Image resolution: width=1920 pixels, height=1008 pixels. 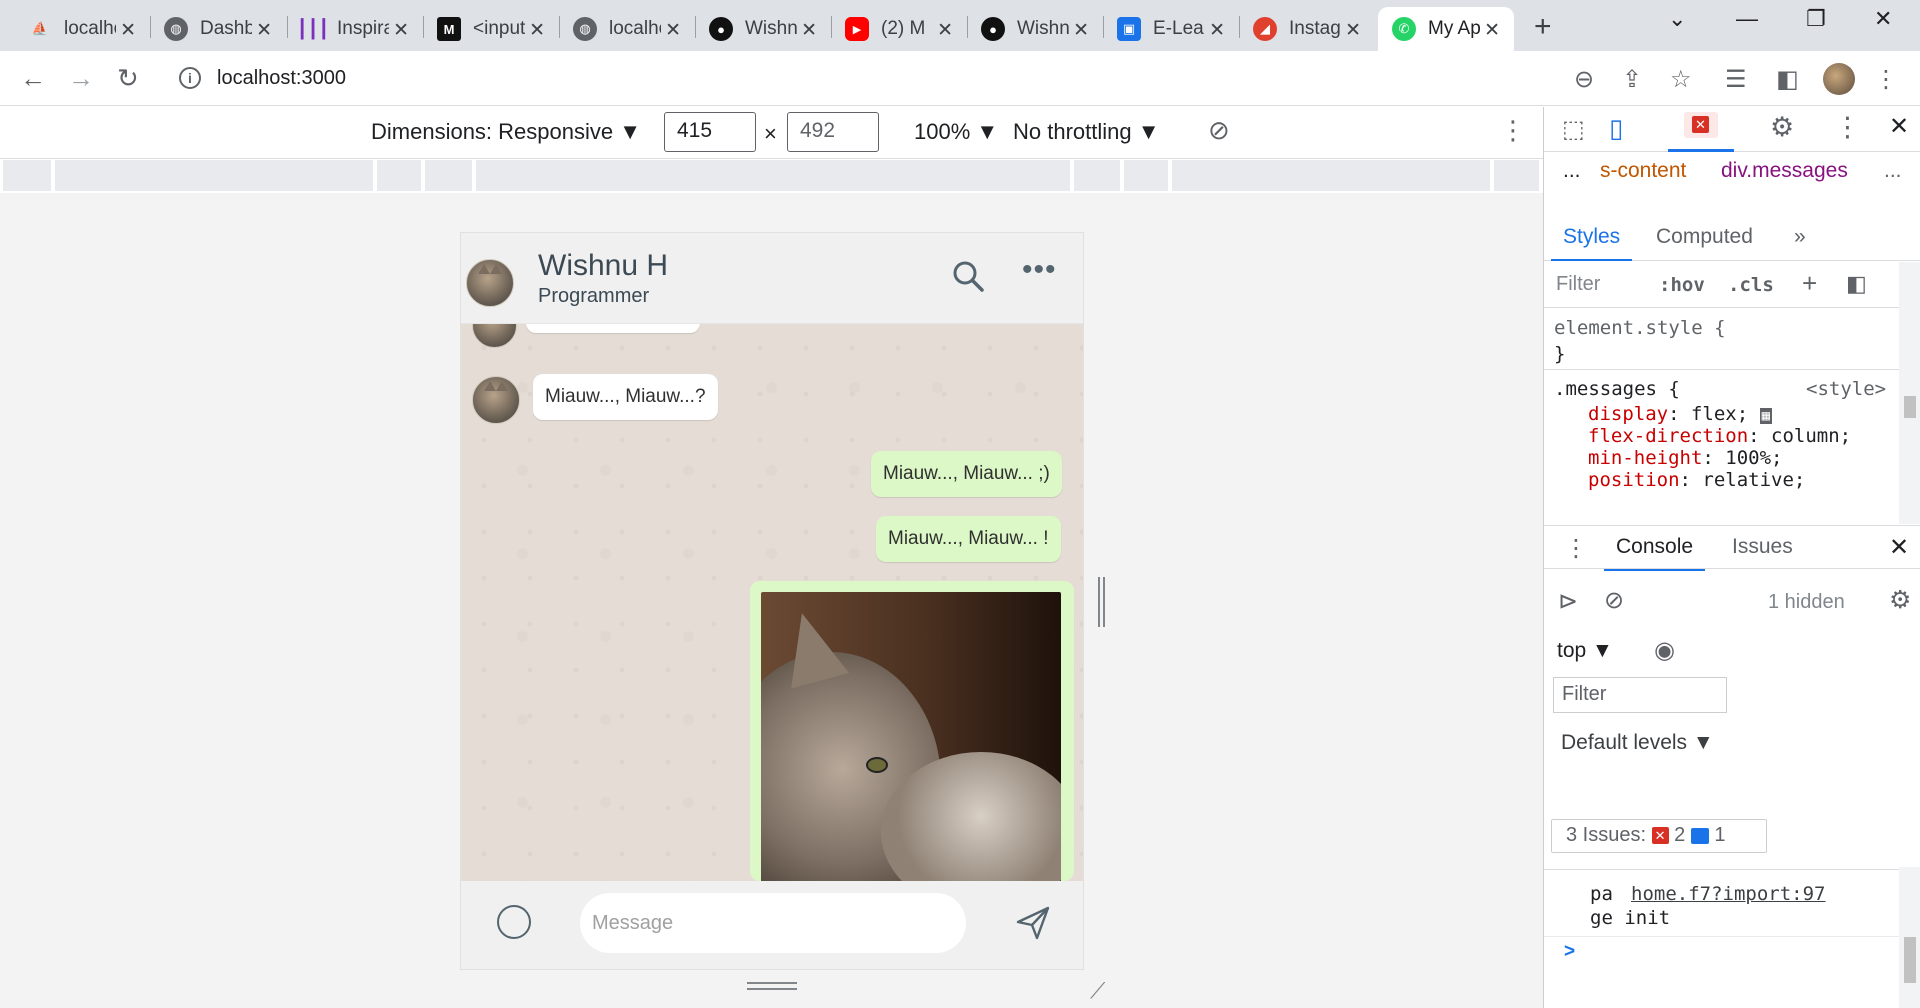 What do you see at coordinates (1584, 79) in the screenshot?
I see `zoom-out-icon: ⊖` at bounding box center [1584, 79].